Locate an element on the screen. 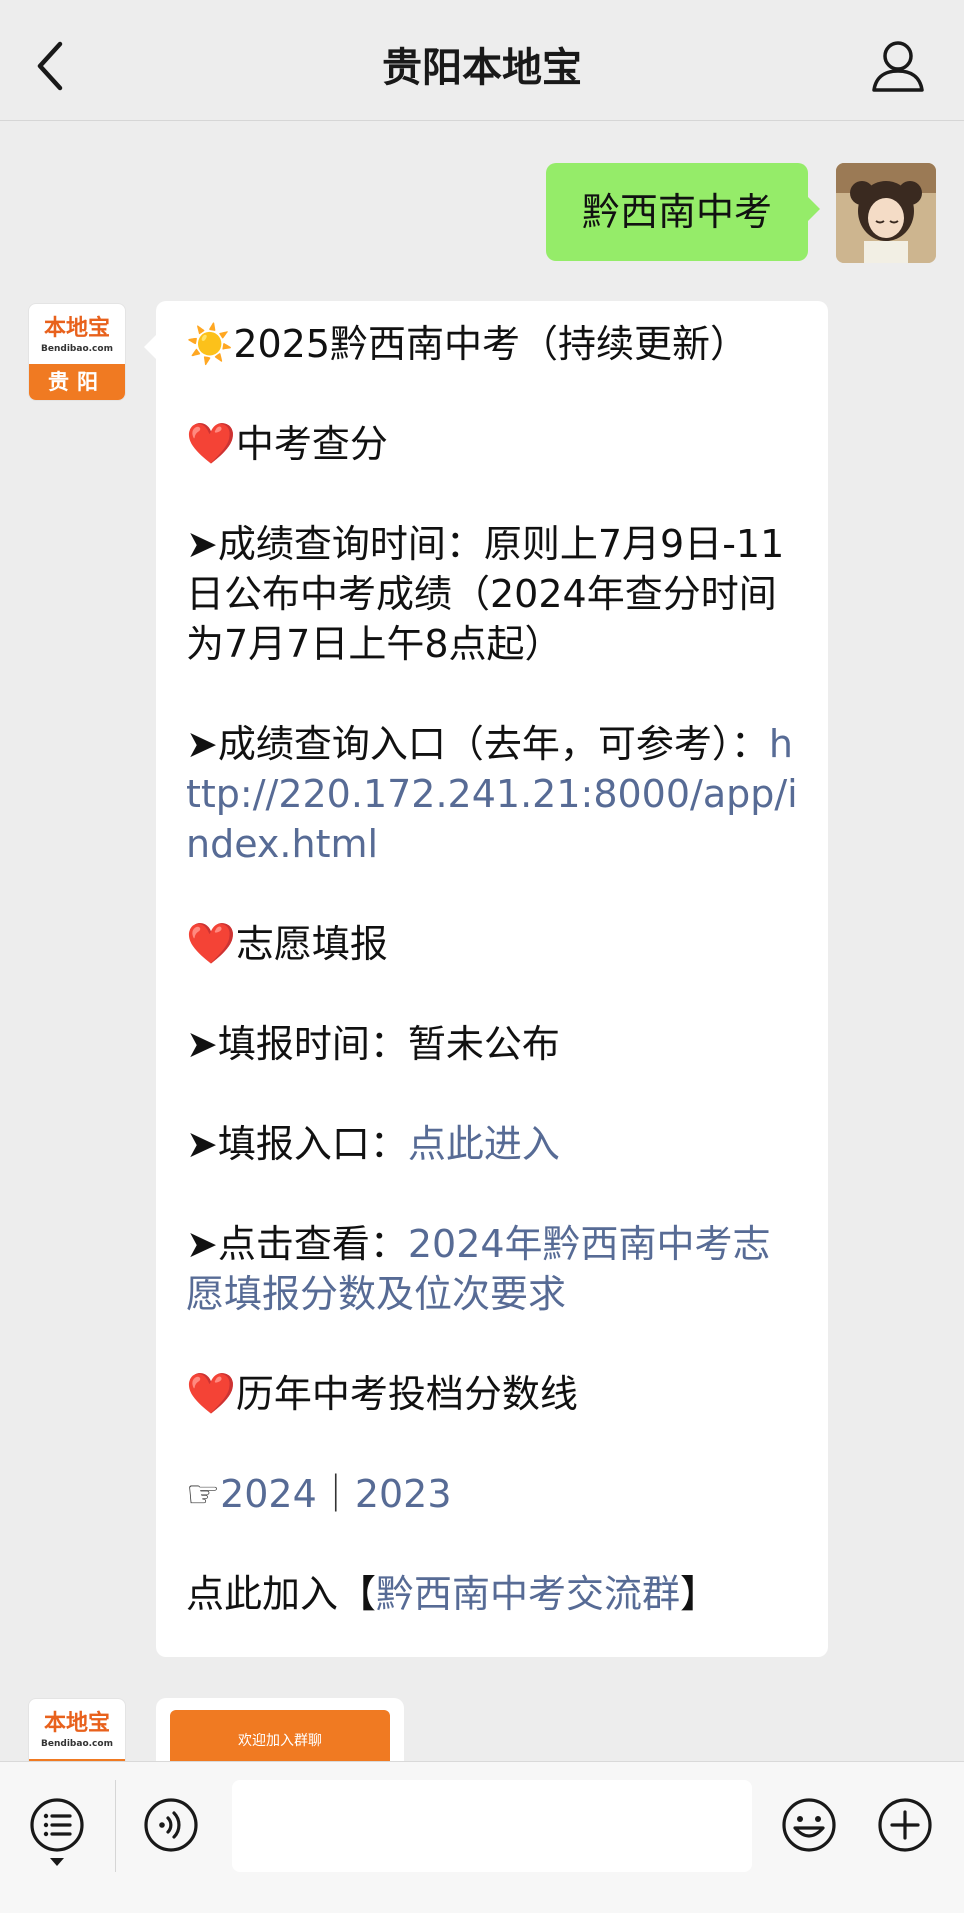 Image resolution: width=964 pixels, height=1913 pixels. section-heading: ❤️中考查分 is located at coordinates (494, 444).